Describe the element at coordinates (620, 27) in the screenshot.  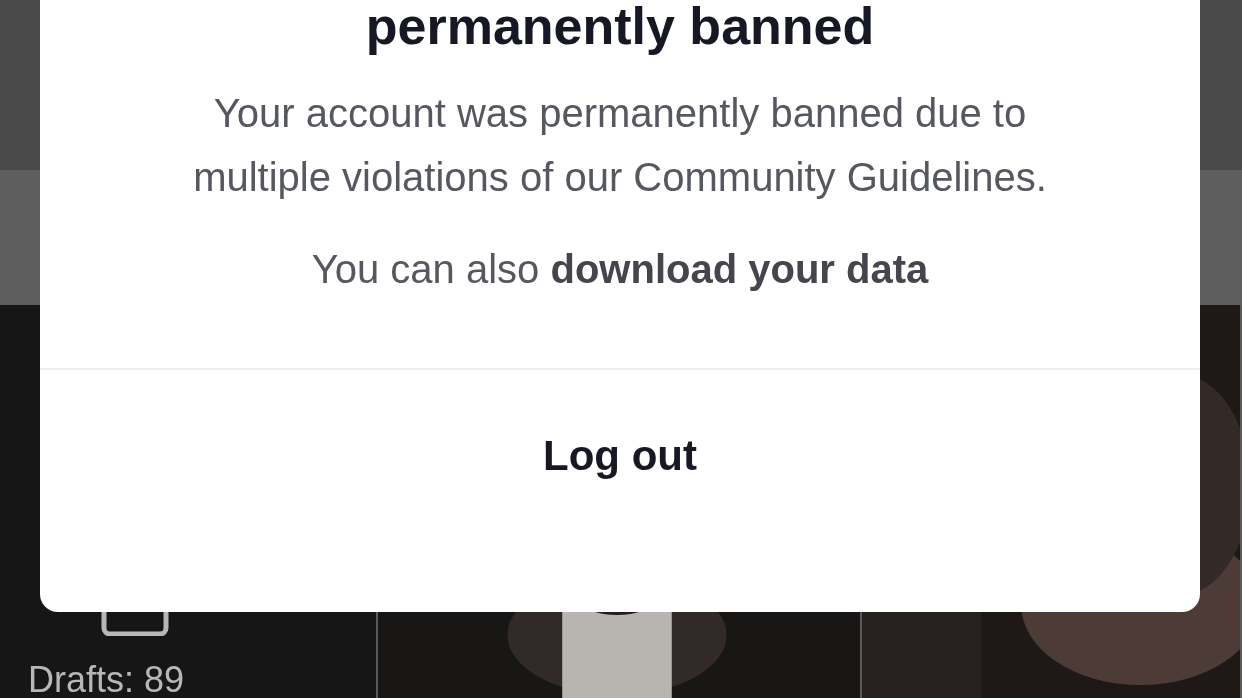
I see `dialog-title: permanently banned` at that location.